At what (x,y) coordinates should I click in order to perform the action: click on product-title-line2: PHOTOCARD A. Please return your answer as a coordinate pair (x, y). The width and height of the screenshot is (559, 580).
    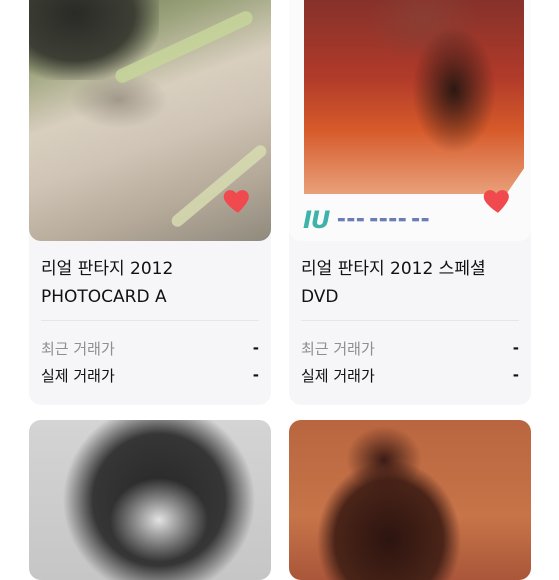
    Looking at the image, I should click on (104, 297).